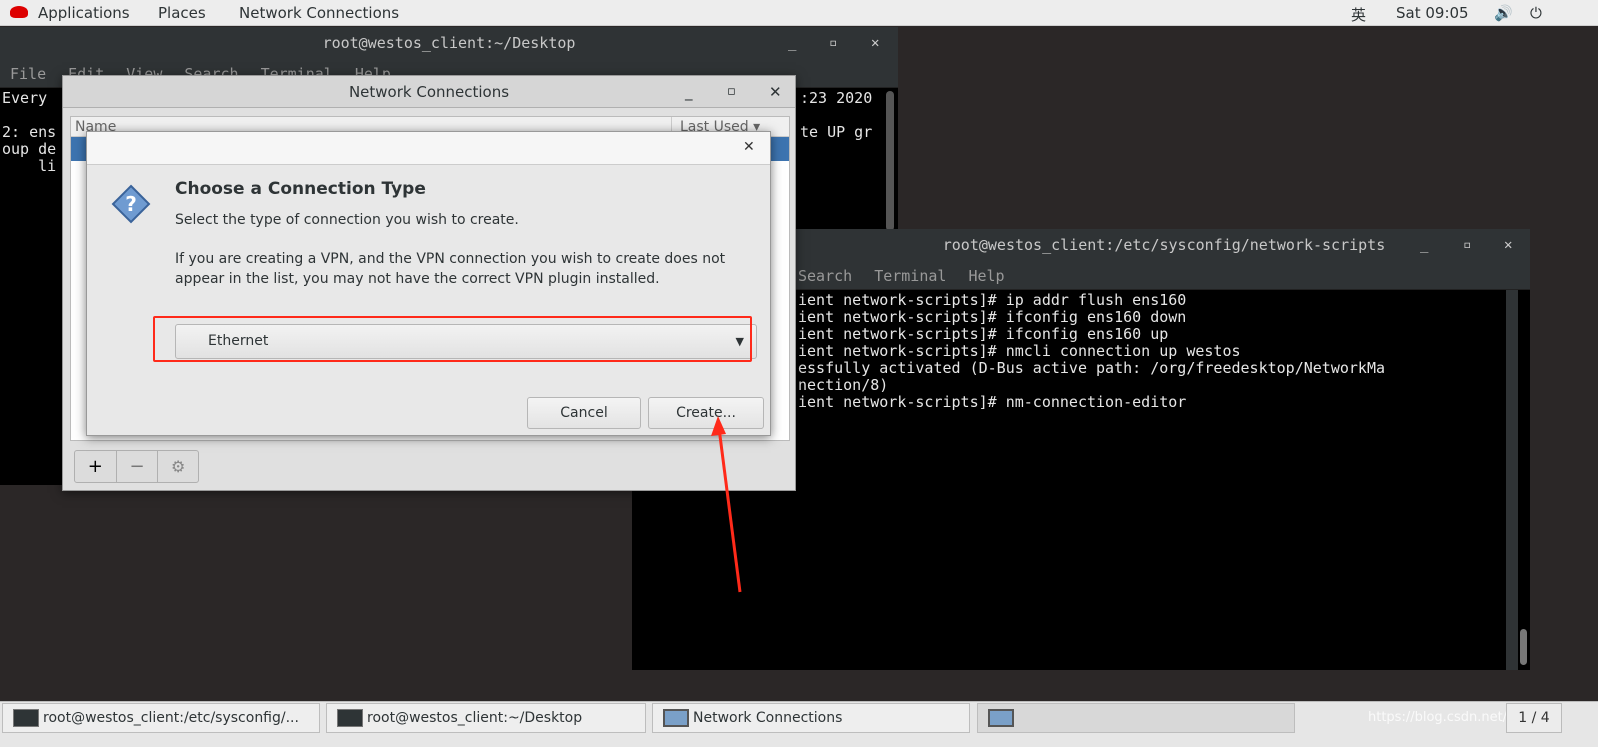 The width and height of the screenshot is (1598, 747). I want to click on menu-terminal: Terminal, so click(910, 276).